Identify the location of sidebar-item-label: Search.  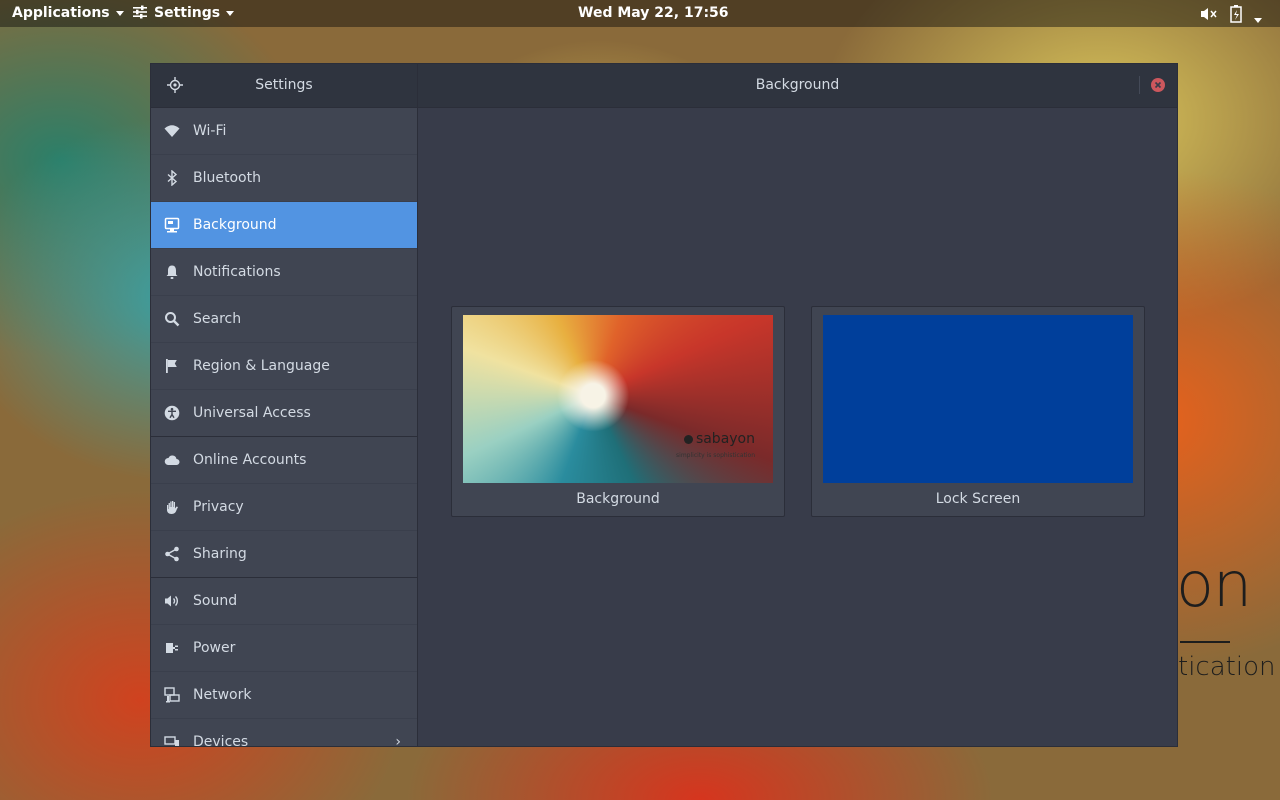
(217, 319).